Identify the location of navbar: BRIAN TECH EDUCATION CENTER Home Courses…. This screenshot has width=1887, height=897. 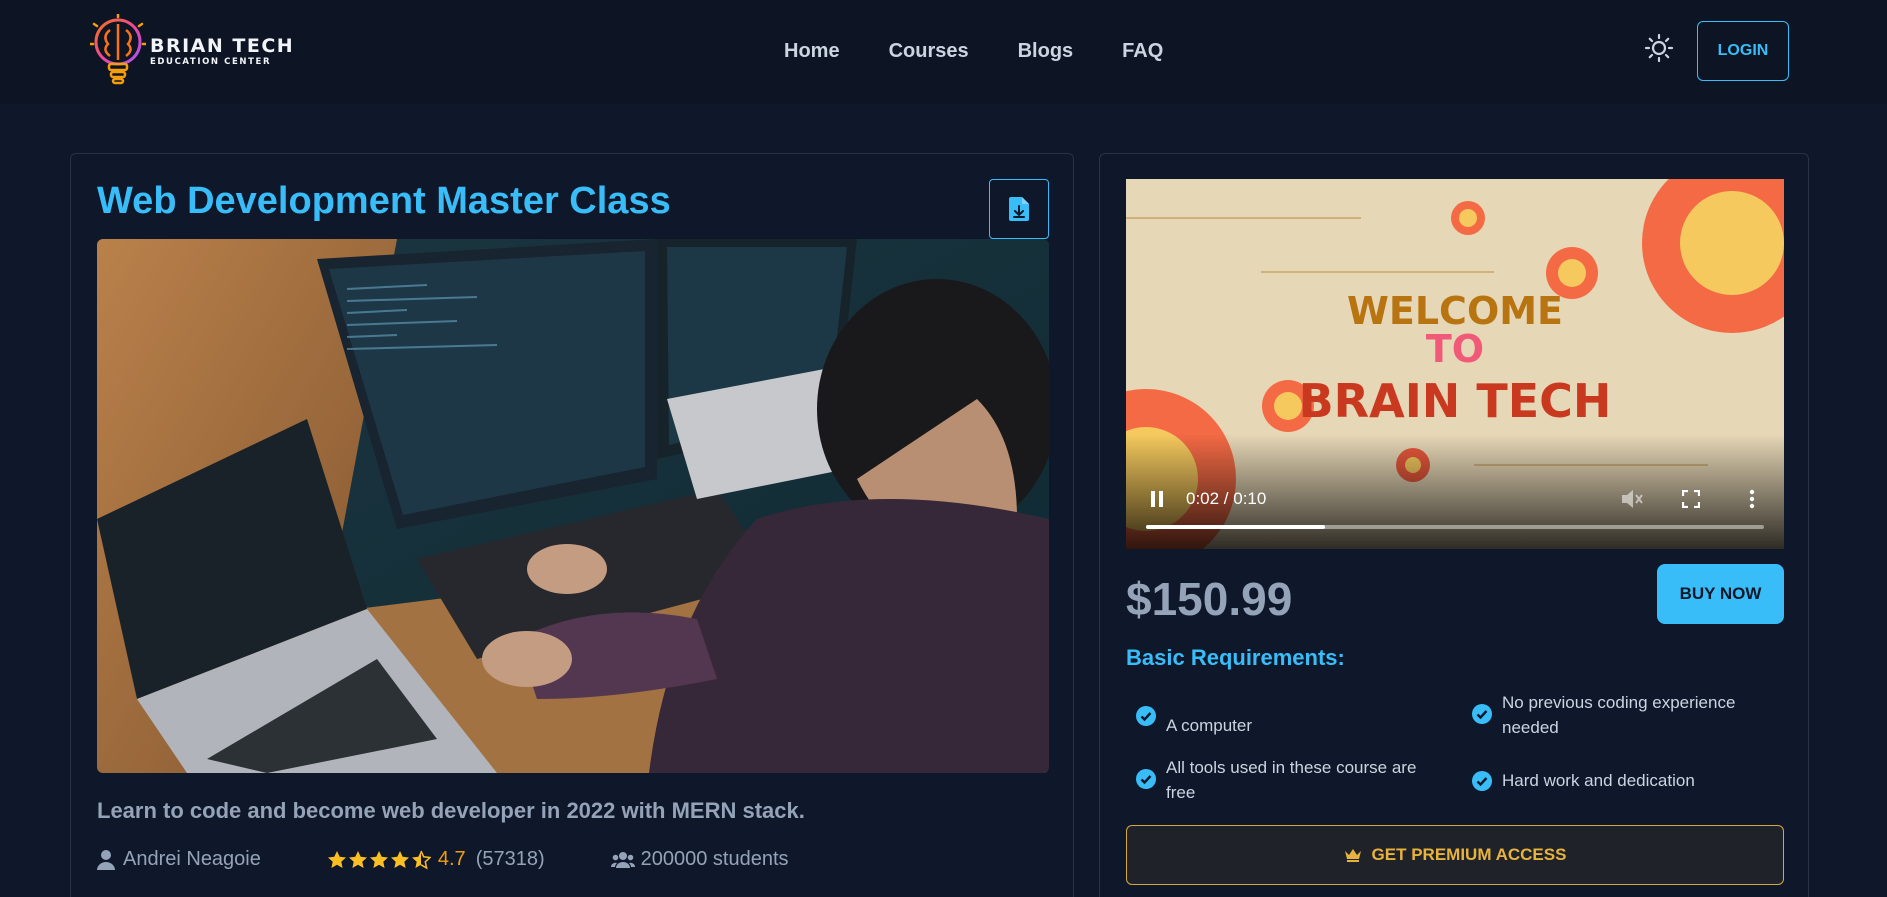
(943, 52).